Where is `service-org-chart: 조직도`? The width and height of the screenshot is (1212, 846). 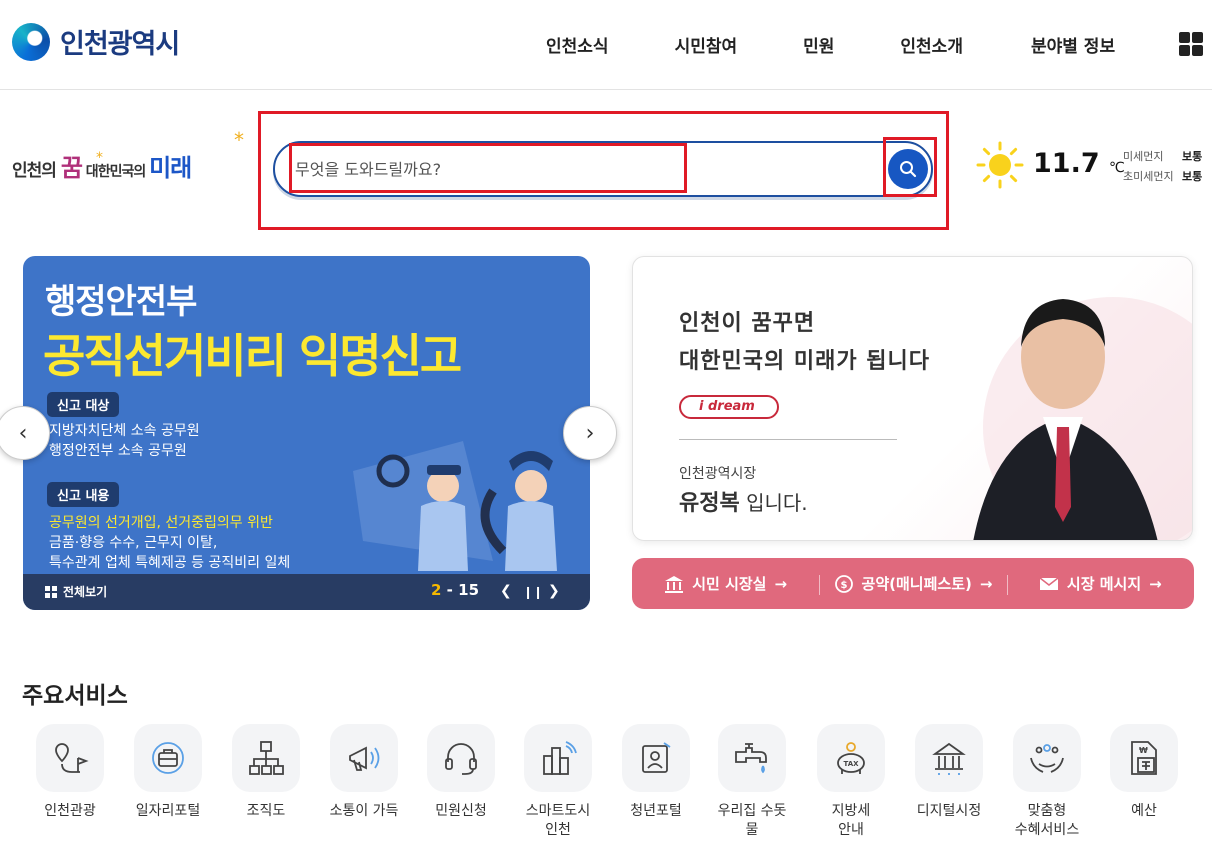
service-org-chart: 조직도 is located at coordinates (266, 772).